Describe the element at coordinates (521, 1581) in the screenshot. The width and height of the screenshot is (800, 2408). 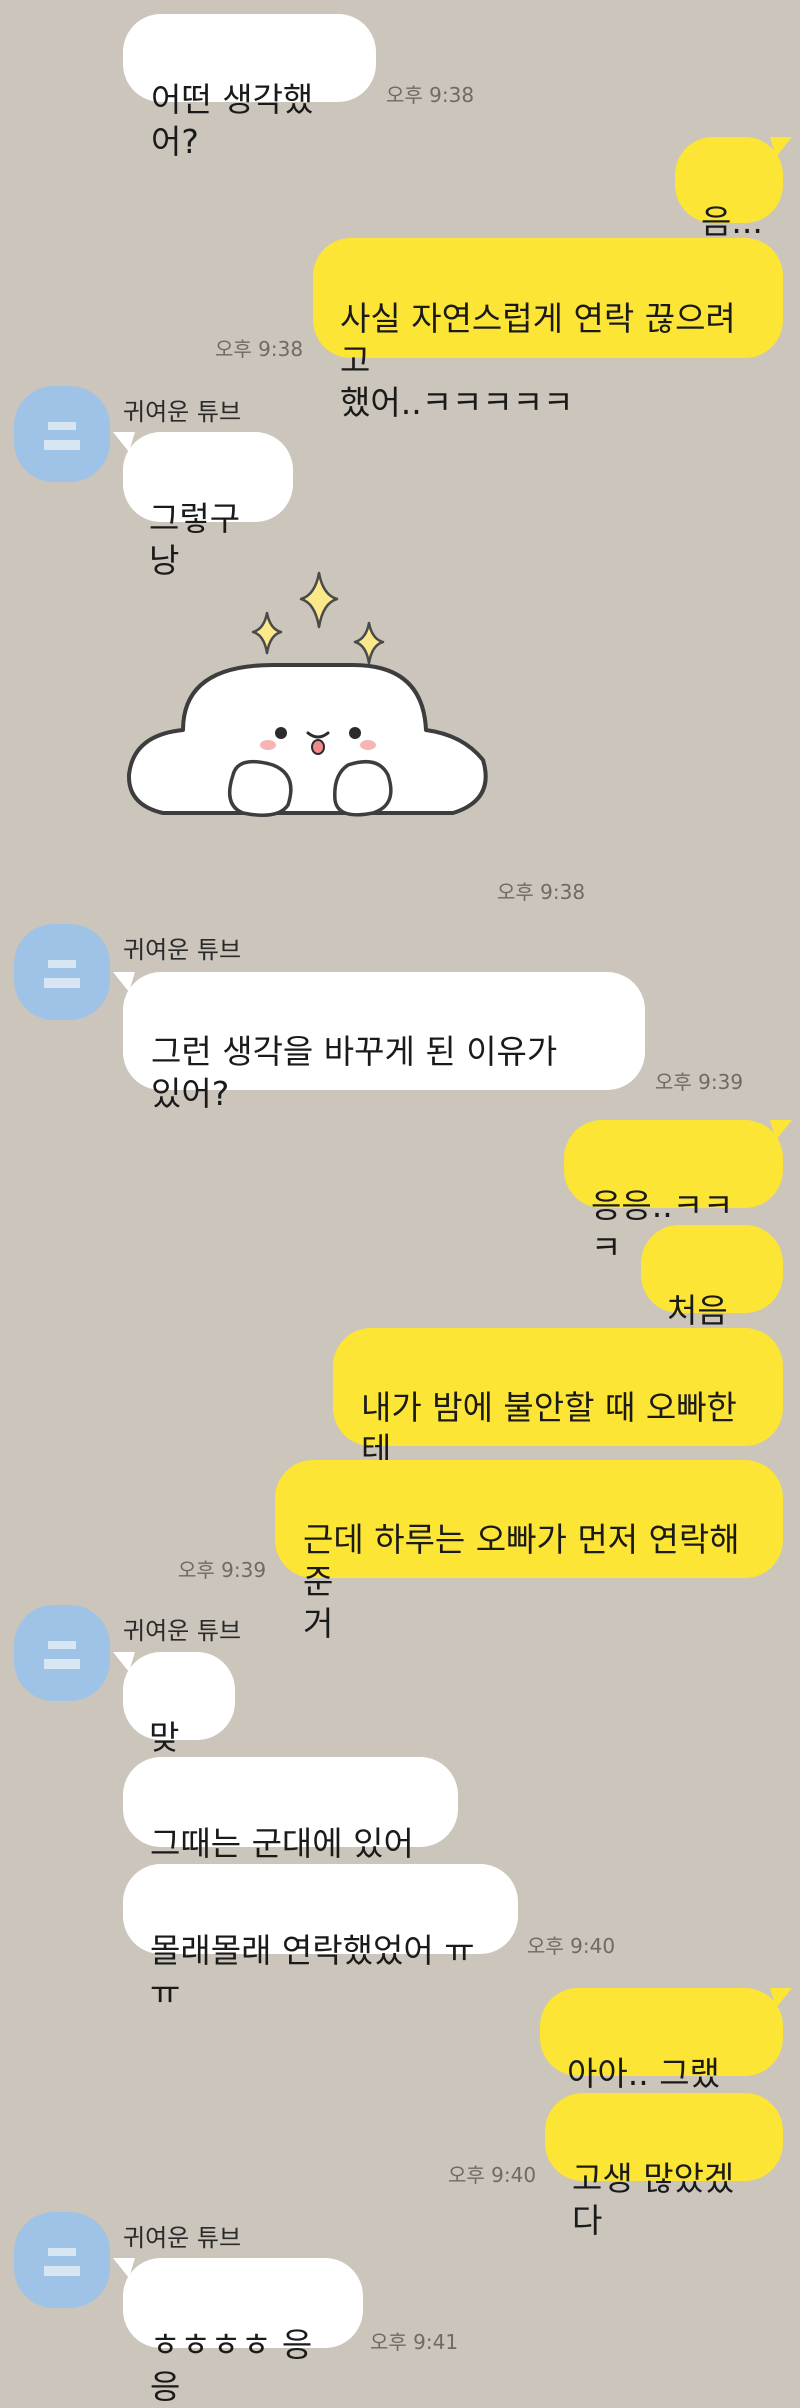
I see `message-text: 근데 하루는 오빠가 먼저 연락해준 거` at that location.